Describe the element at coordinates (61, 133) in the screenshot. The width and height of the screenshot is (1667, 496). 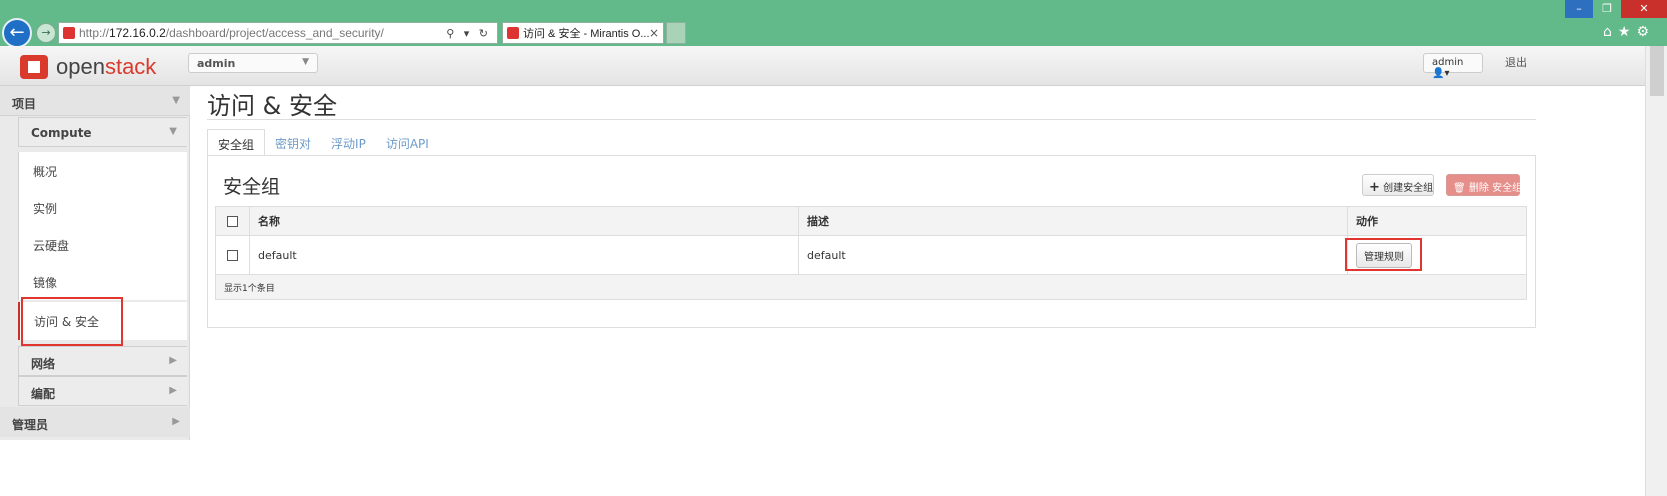
I see `sidebar-group-label: Compute` at that location.